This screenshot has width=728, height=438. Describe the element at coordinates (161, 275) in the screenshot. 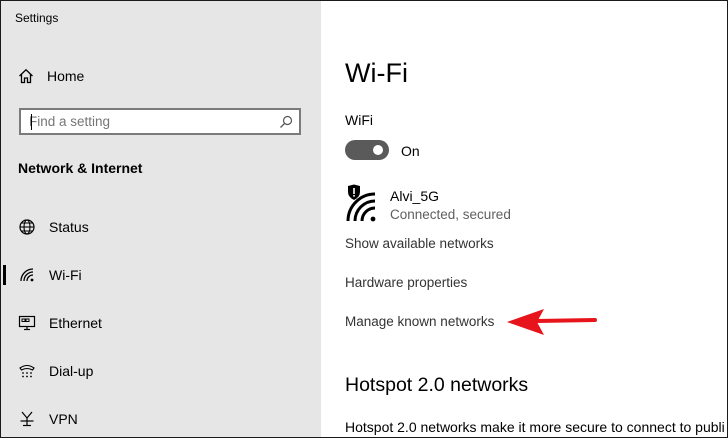

I see `sidebar-item-wifi: Wi-Fi` at that location.